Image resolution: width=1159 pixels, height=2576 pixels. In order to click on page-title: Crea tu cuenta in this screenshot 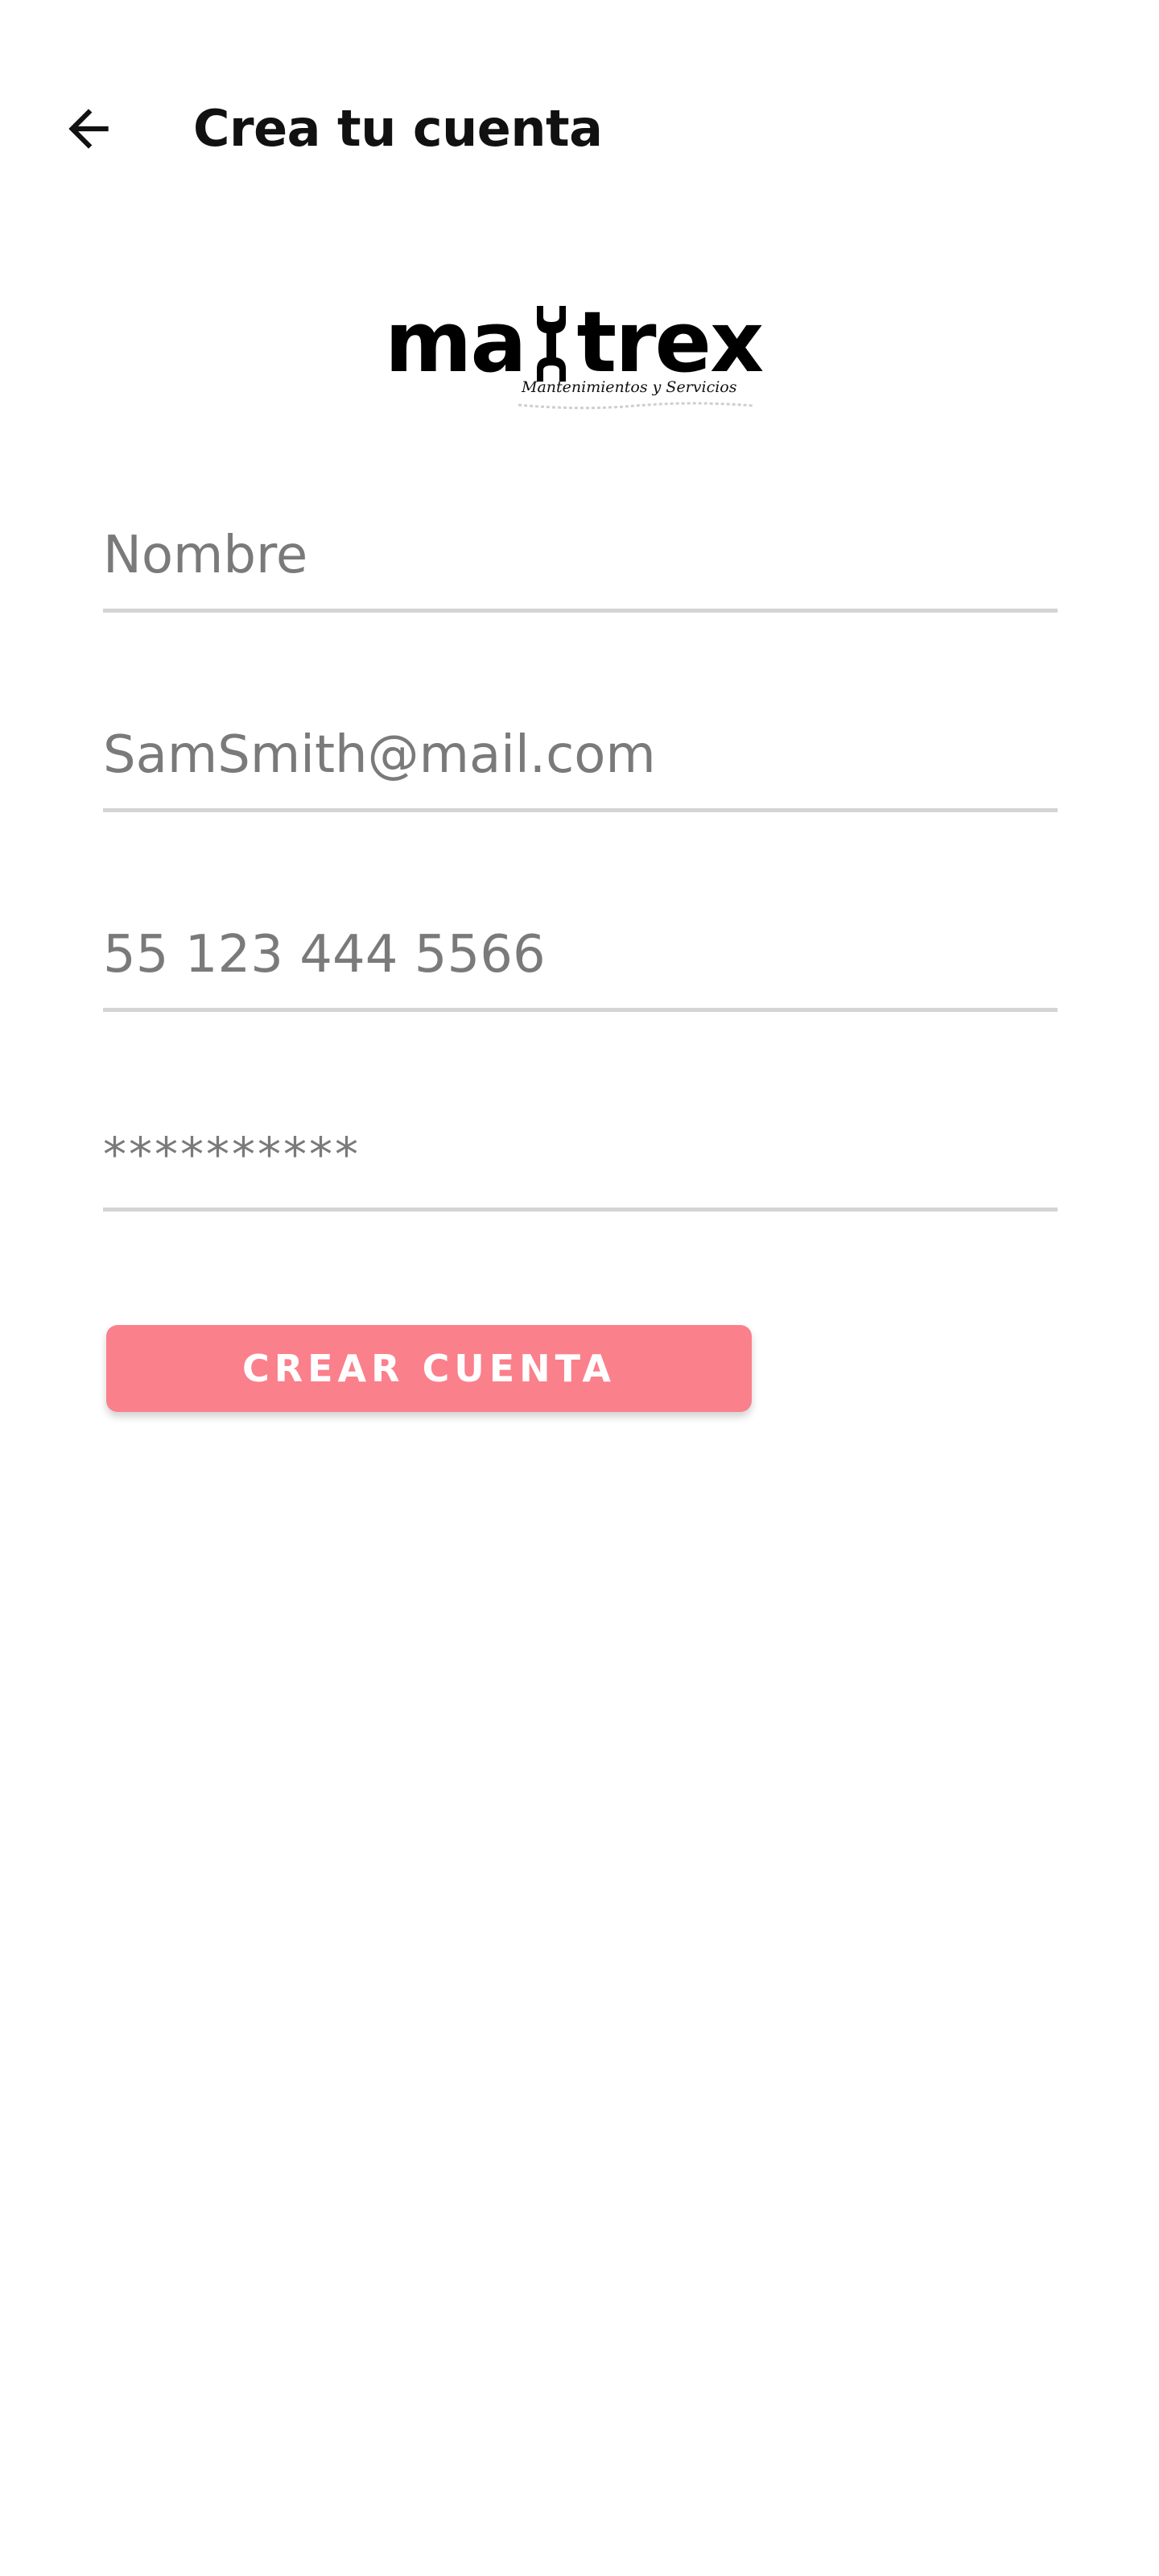, I will do `click(398, 128)`.